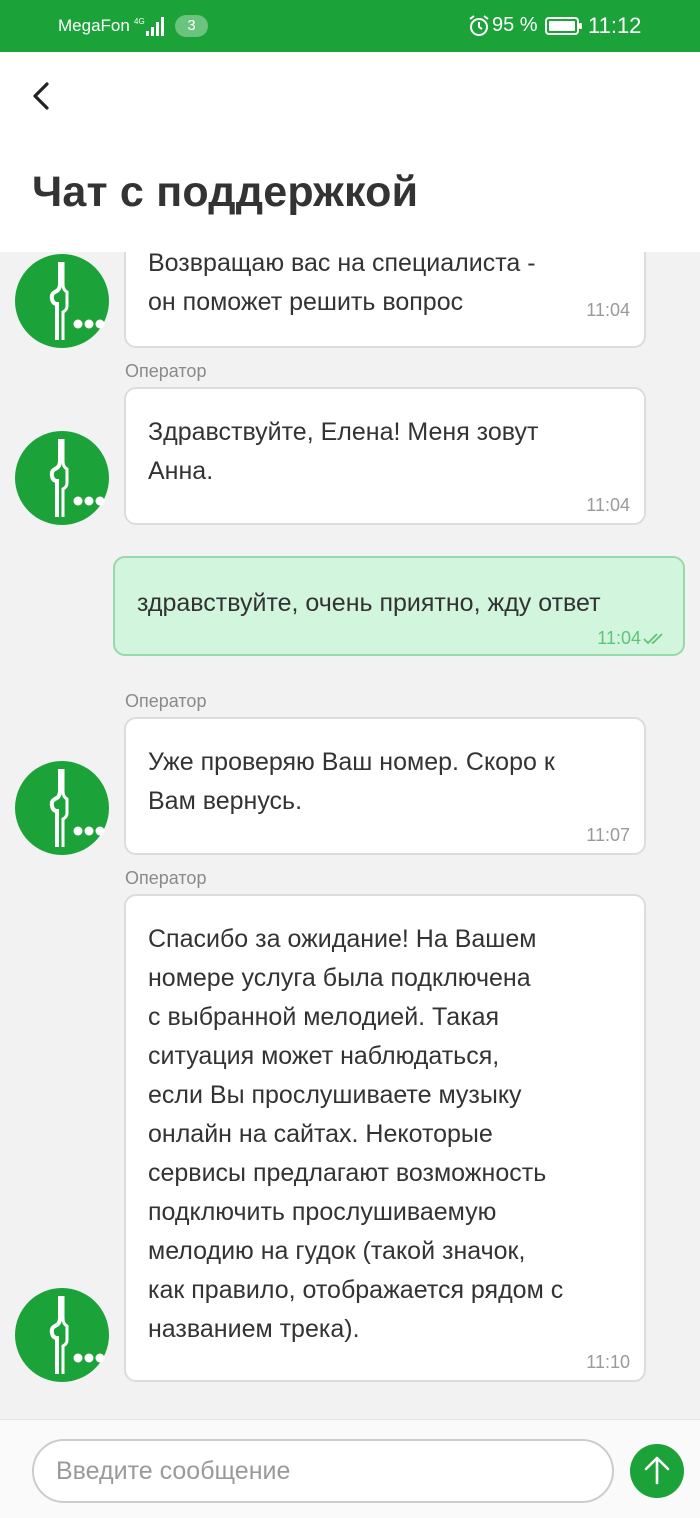 The height and width of the screenshot is (1518, 700). Describe the element at coordinates (608, 1362) in the screenshot. I see `message-time: 11:10` at that location.